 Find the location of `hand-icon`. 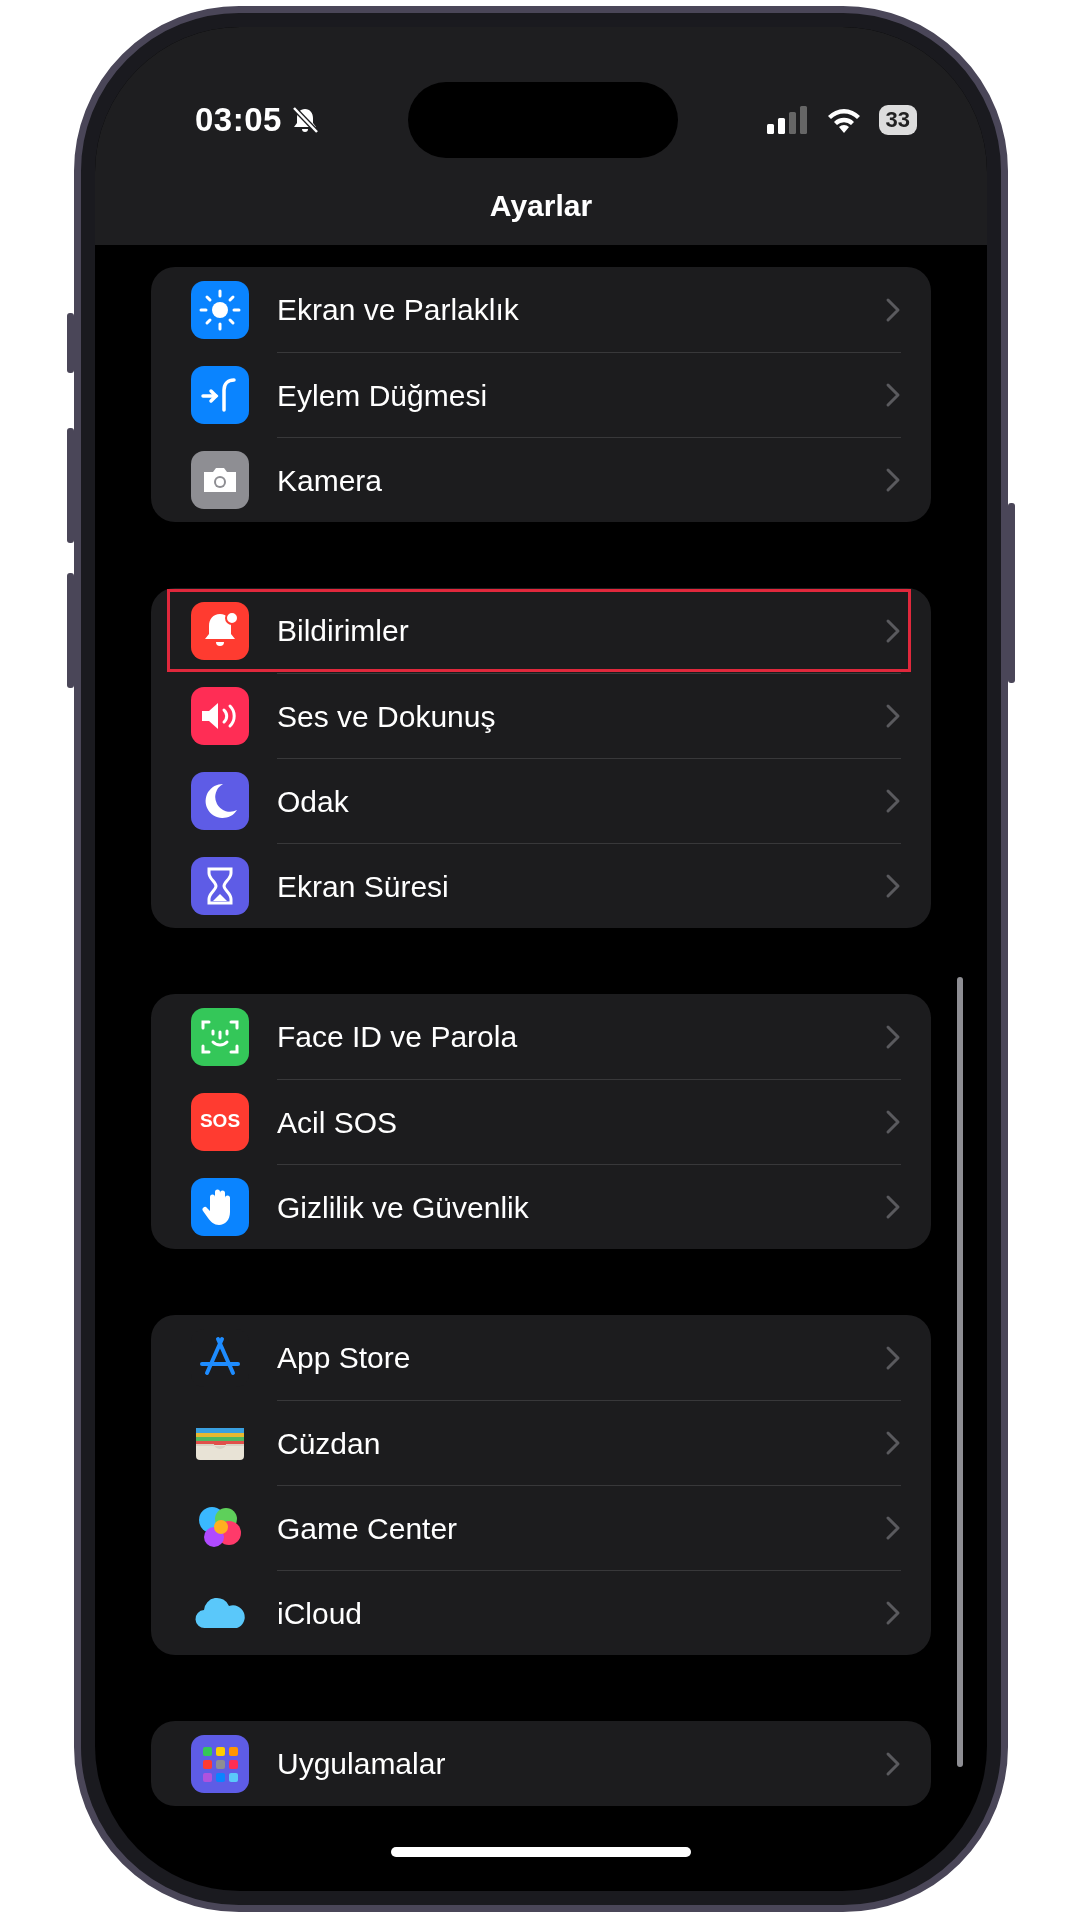

hand-icon is located at coordinates (220, 1206).